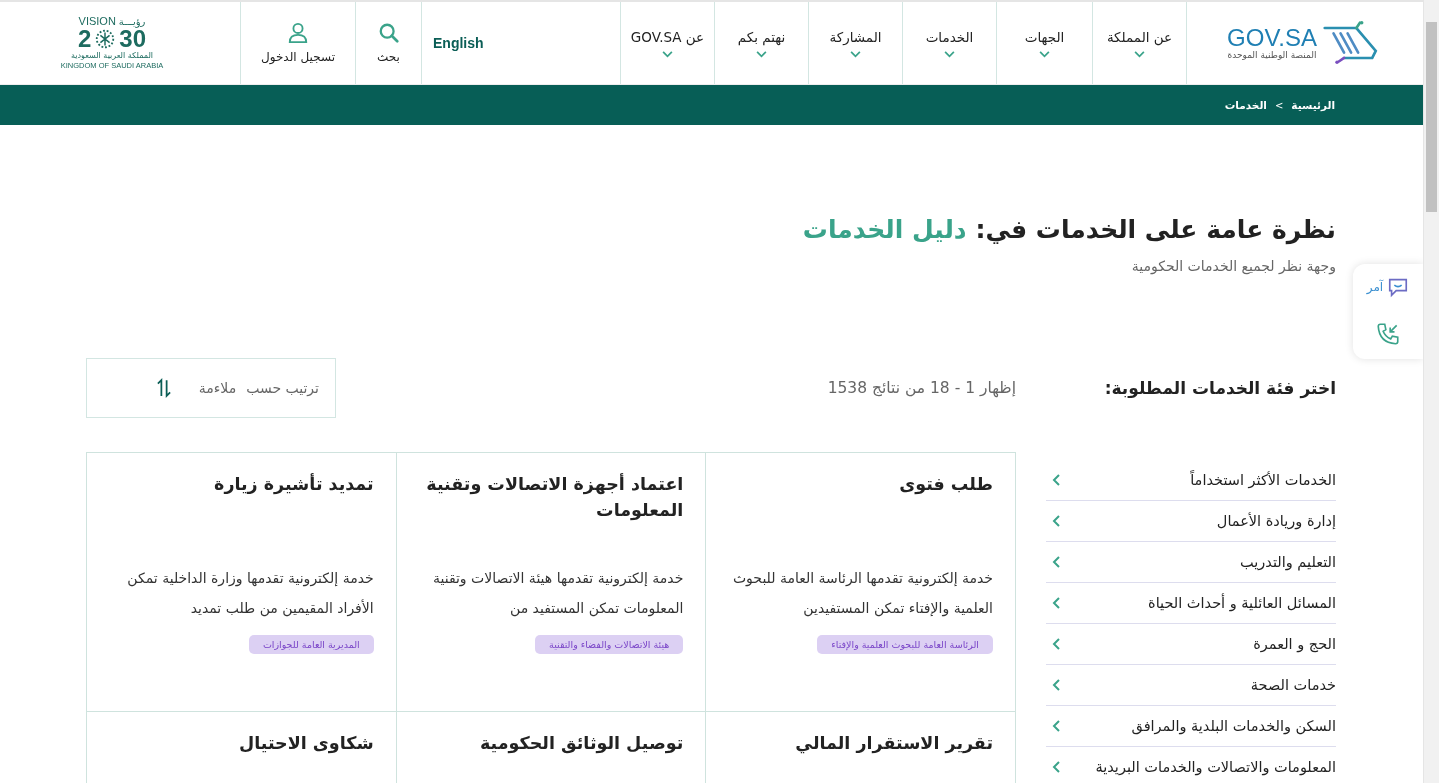 Image resolution: width=1439 pixels, height=783 pixels. Describe the element at coordinates (112, 56) in the screenshot. I see `vision-country-arabic: المملكة العربية السعودية` at that location.